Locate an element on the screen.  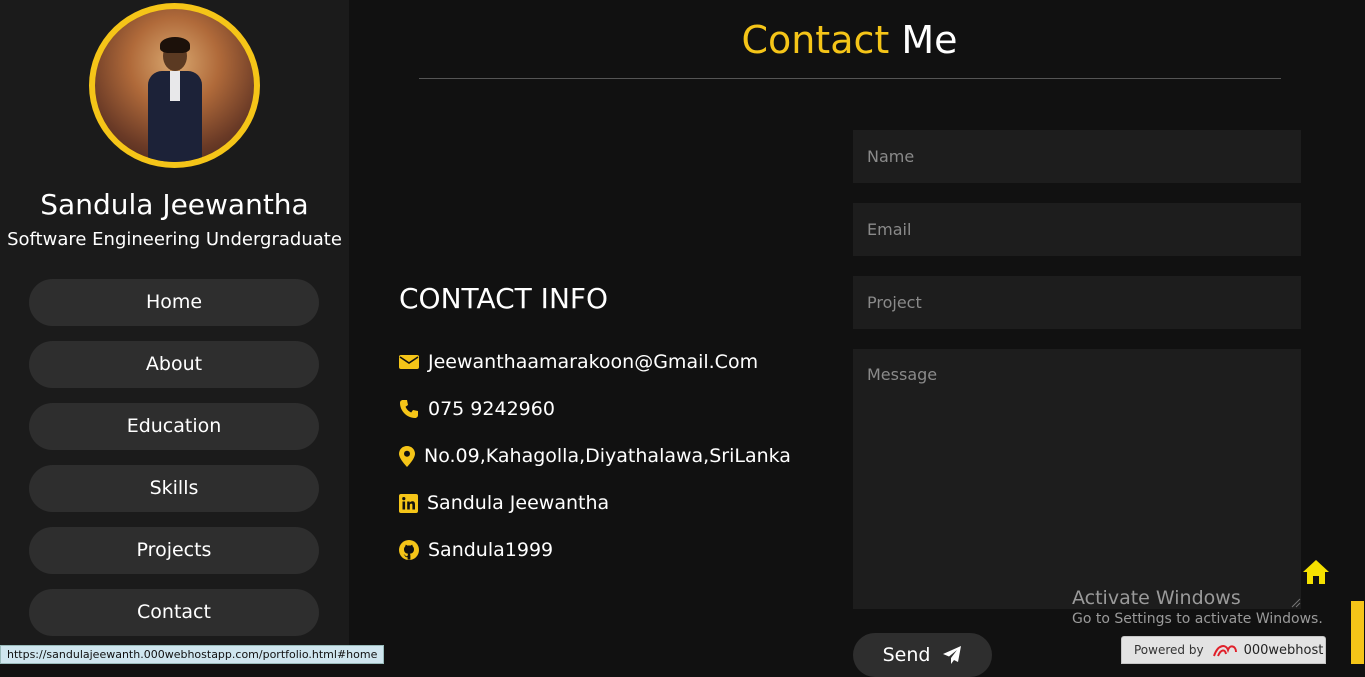
map-marker-icon is located at coordinates (407, 456).